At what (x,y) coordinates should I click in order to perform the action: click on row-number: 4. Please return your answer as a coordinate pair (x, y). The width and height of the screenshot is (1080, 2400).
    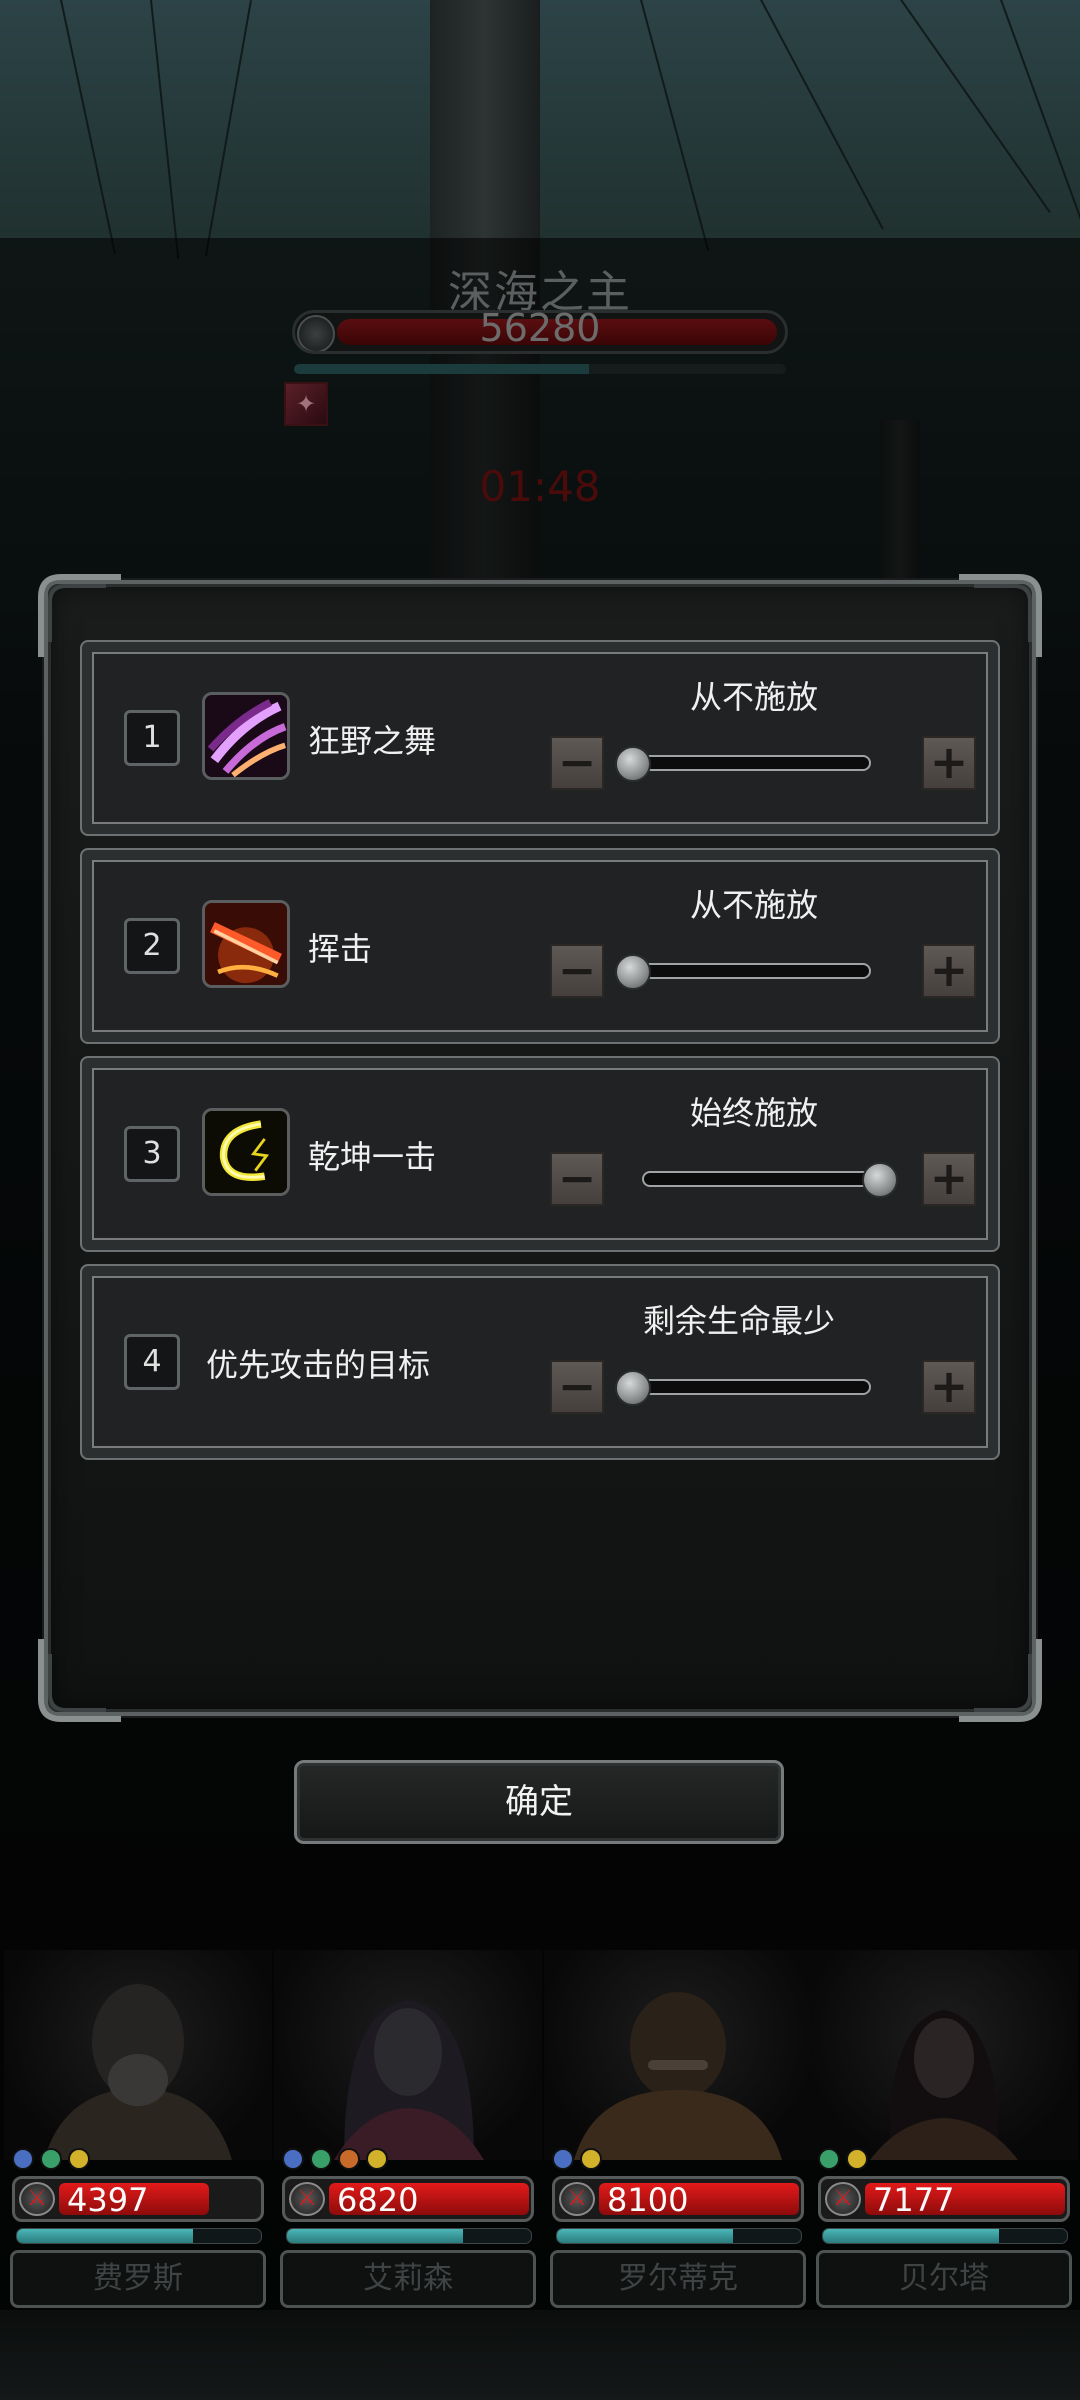
    Looking at the image, I should click on (152, 1362).